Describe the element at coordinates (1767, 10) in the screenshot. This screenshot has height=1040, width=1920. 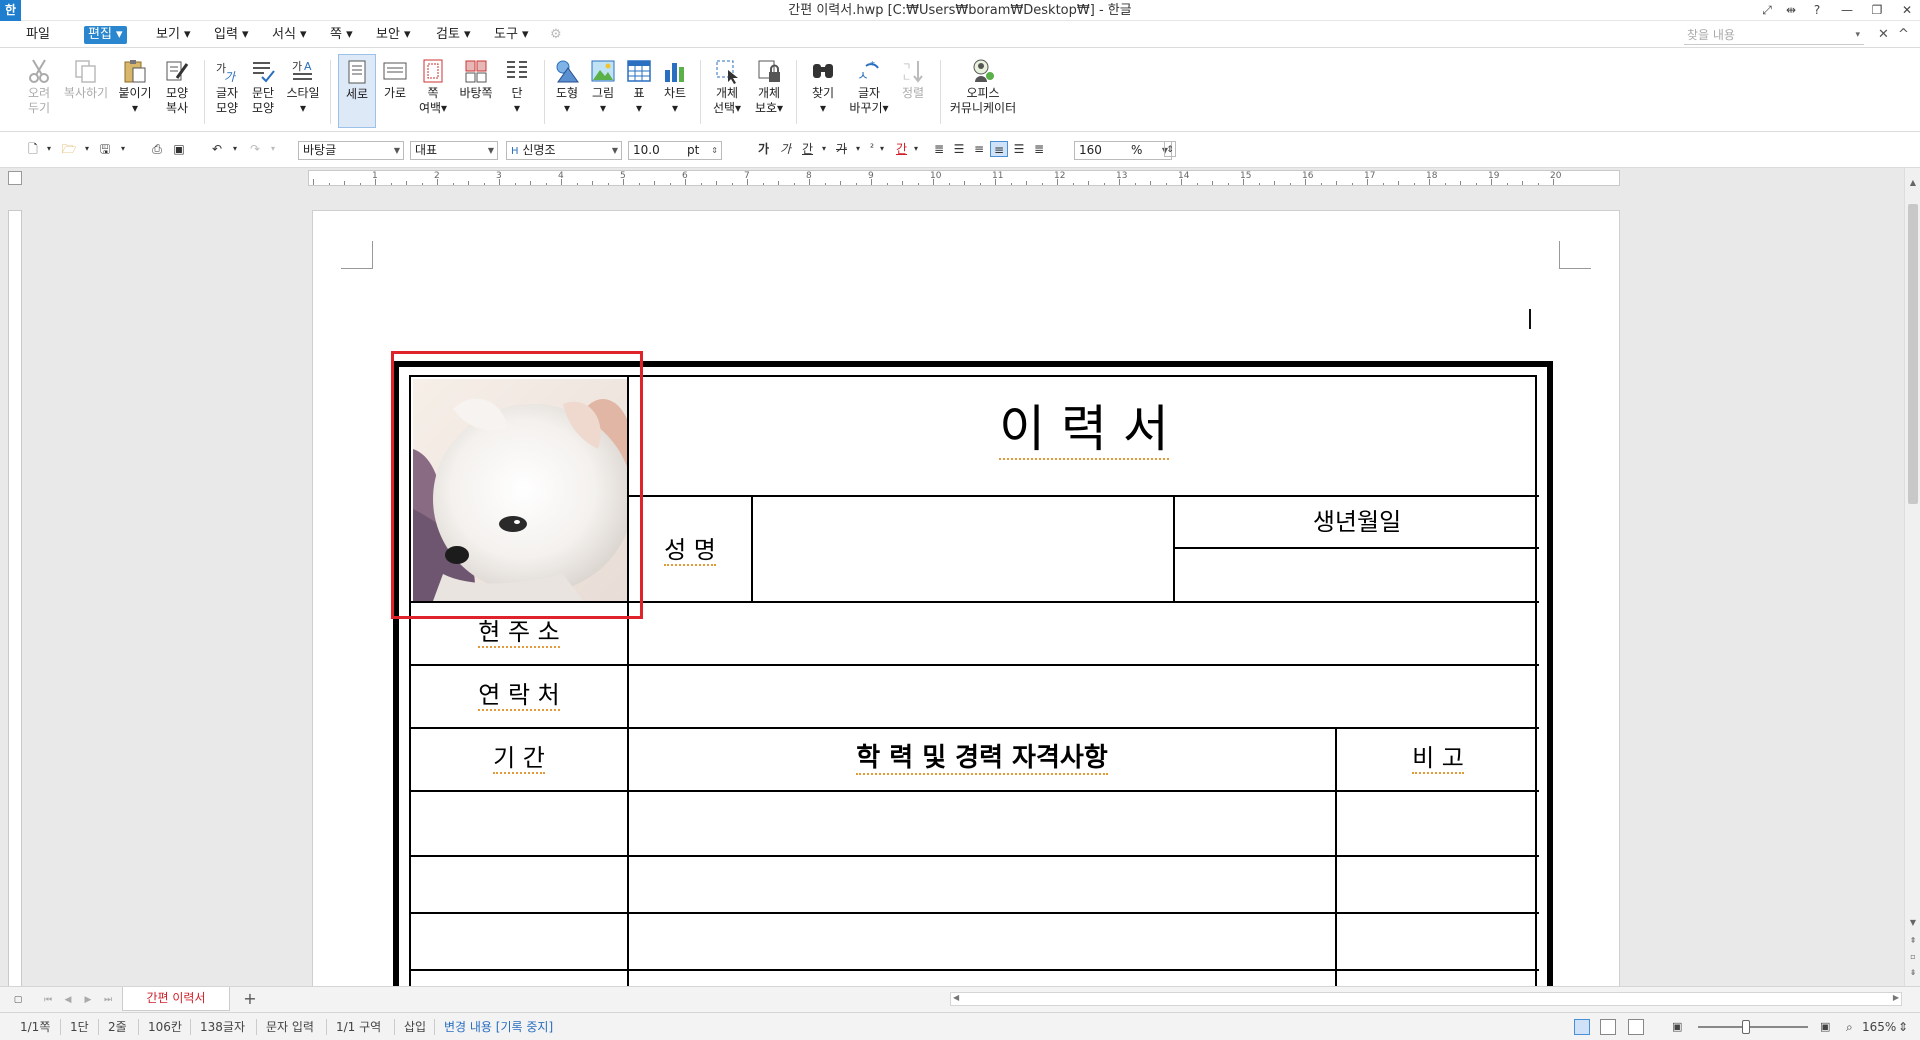
I see `fullscreen-icon: ⤢` at that location.